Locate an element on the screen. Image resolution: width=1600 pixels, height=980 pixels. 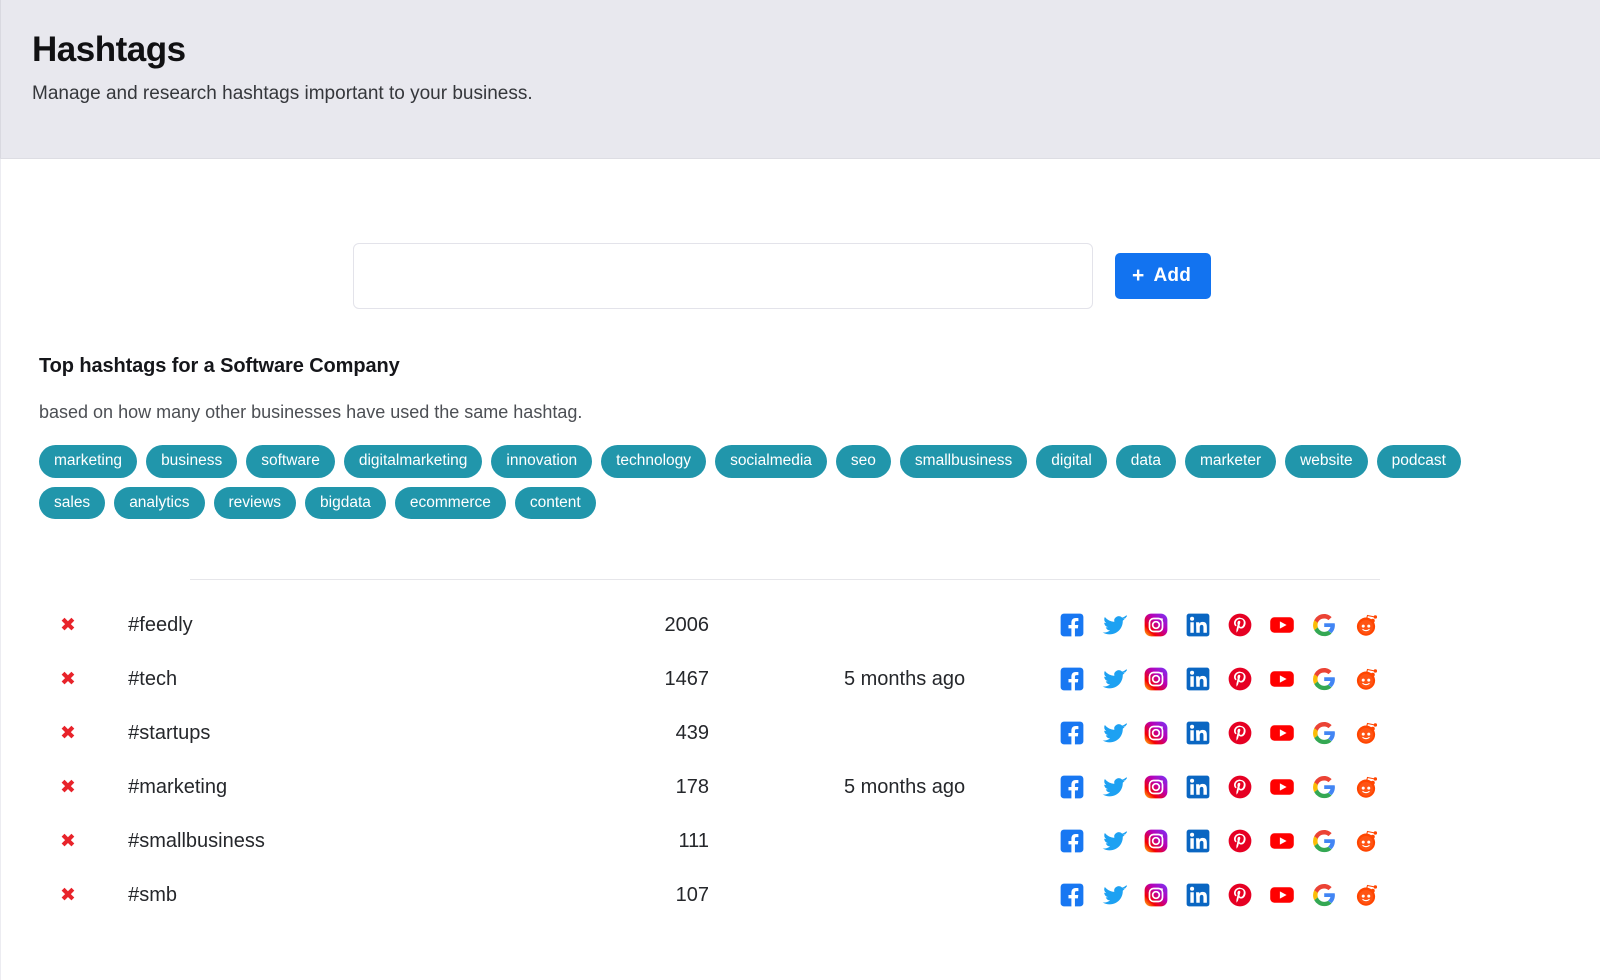
suggested-hashtag-pill: seo is located at coordinates (863, 461).